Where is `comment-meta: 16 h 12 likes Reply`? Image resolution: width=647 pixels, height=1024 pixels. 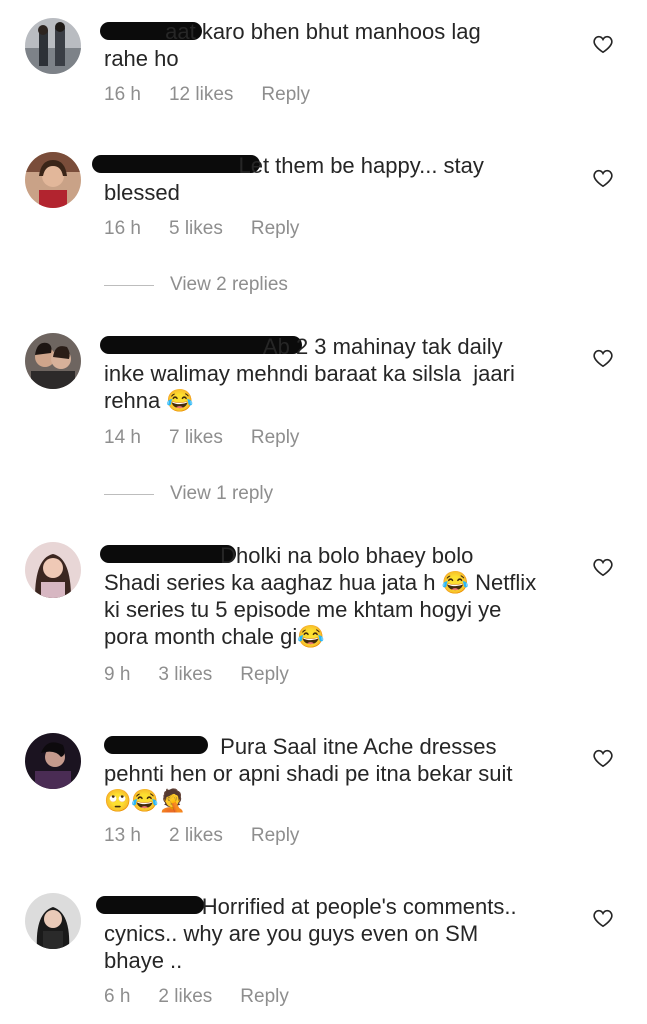
comment-meta: 16 h 12 likes Reply is located at coordinates (221, 95).